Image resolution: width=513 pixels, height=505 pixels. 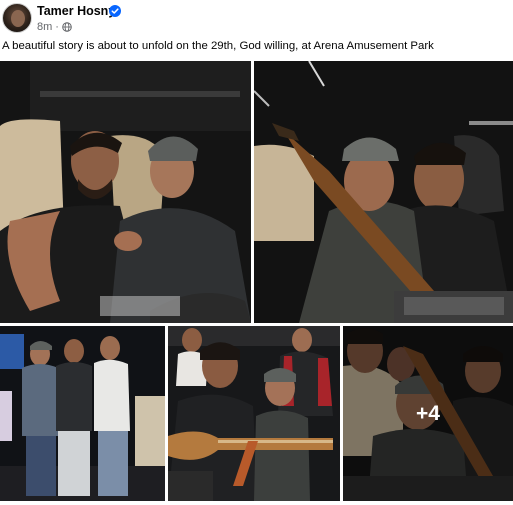 What do you see at coordinates (115, 11) in the screenshot?
I see `verified-badge-icon` at bounding box center [115, 11].